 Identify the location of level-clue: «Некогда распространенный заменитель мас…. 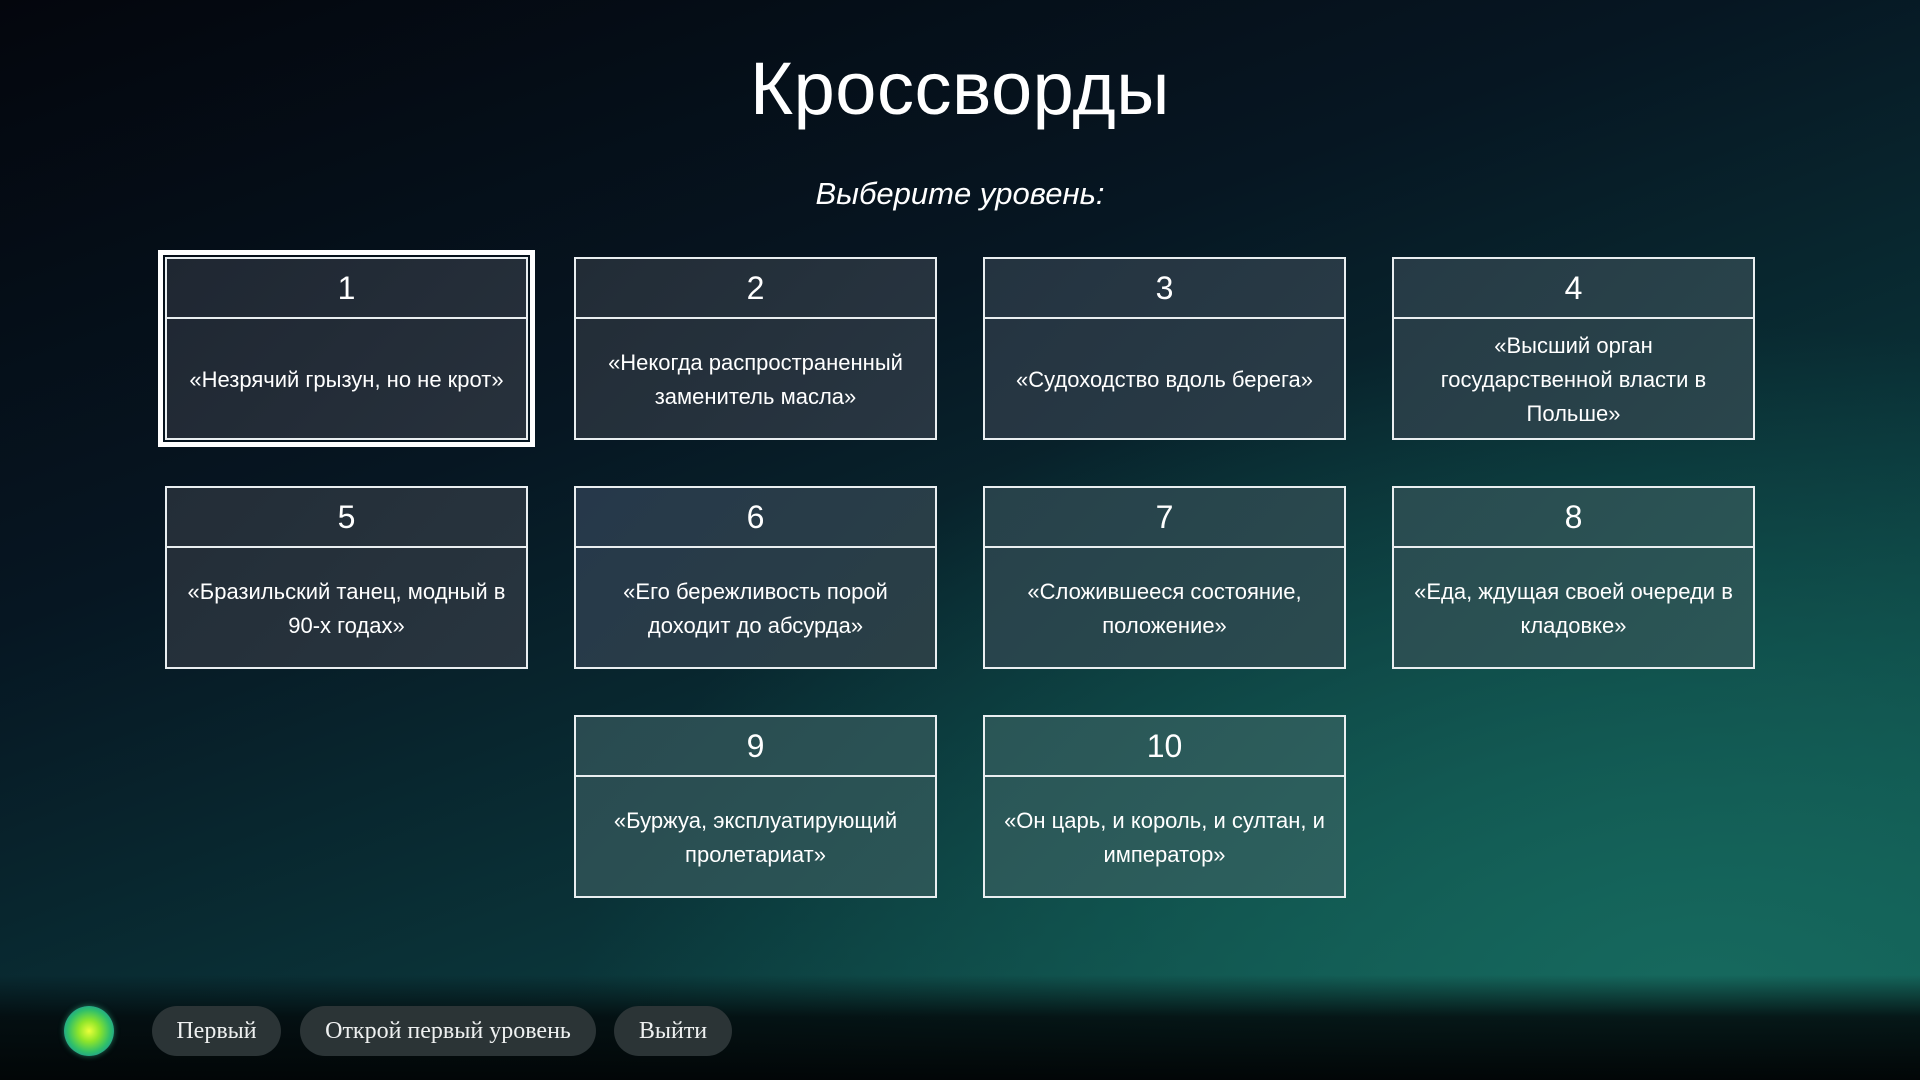
(755, 379).